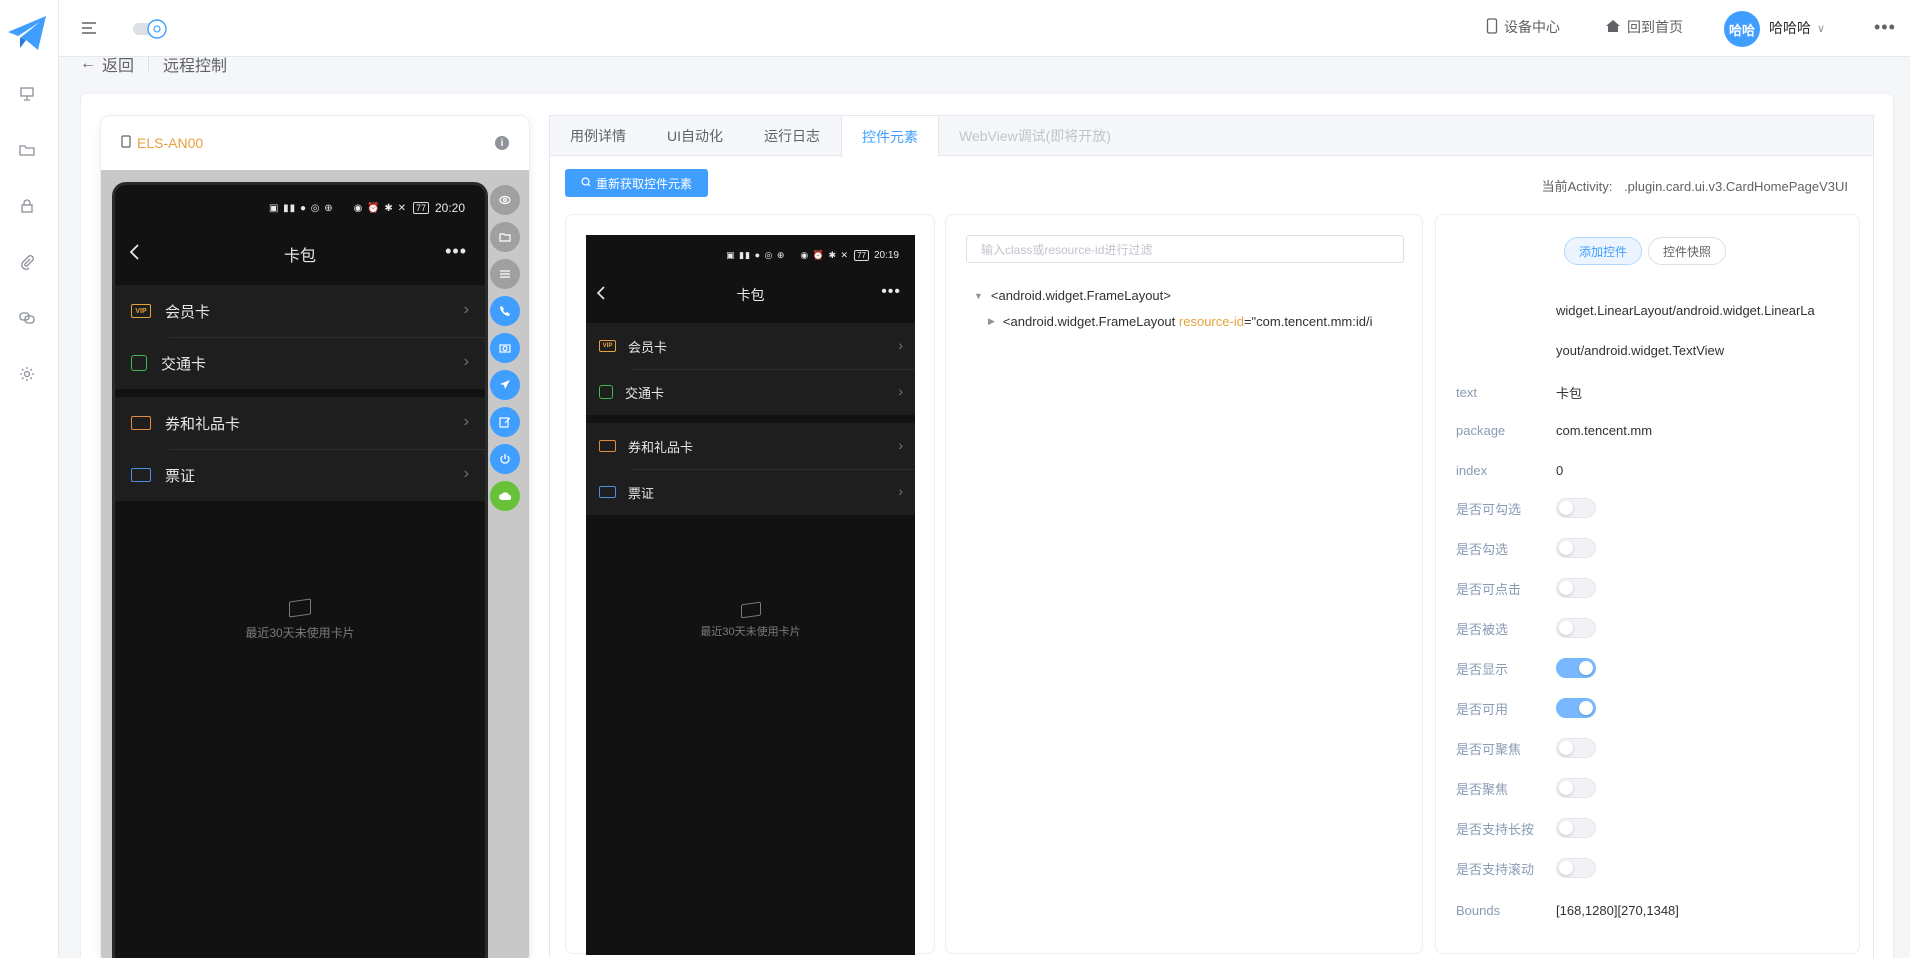  What do you see at coordinates (505, 237) in the screenshot?
I see `files-icon` at bounding box center [505, 237].